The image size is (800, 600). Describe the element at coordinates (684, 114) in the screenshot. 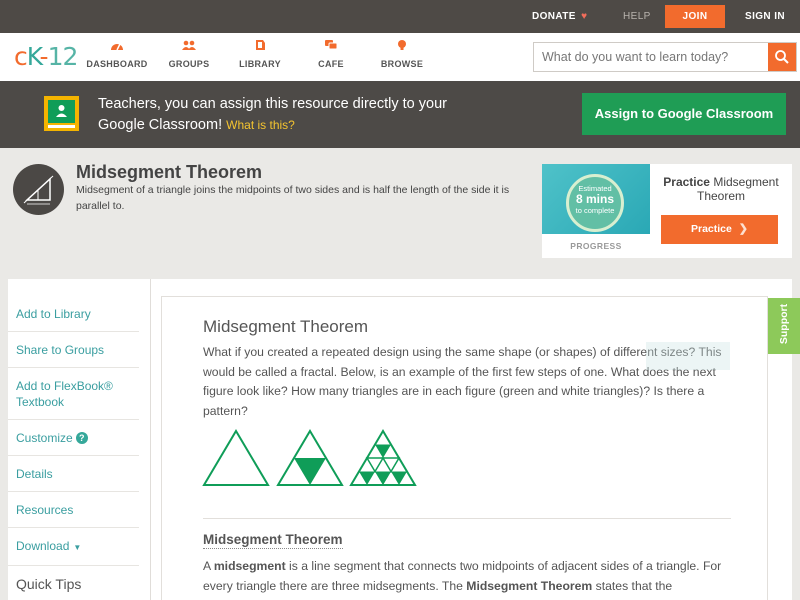

I see `assign-to-google-classroom-button: Assign to Google Classroom` at that location.